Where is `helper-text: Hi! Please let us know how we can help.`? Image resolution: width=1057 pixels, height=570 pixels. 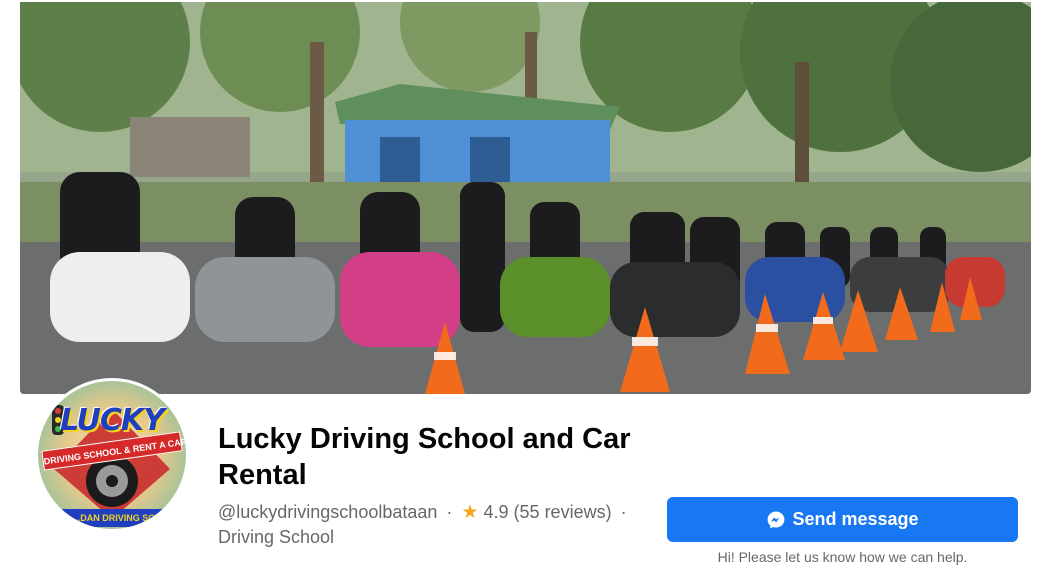
helper-text: Hi! Please let us know how we can help. is located at coordinates (842, 557).